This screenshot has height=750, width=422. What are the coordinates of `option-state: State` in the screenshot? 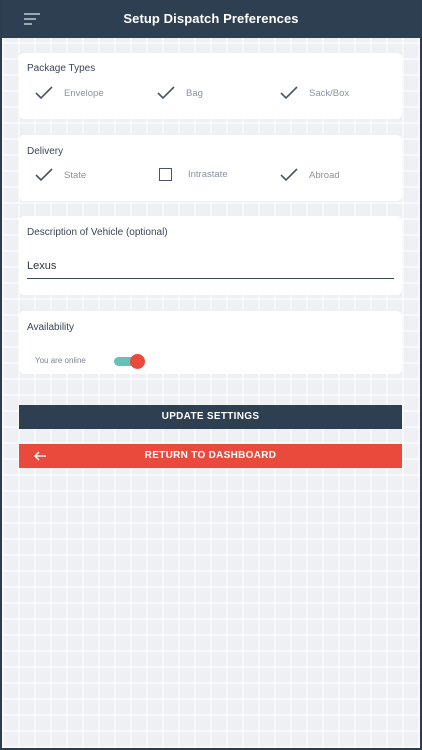 It's located at (60, 175).